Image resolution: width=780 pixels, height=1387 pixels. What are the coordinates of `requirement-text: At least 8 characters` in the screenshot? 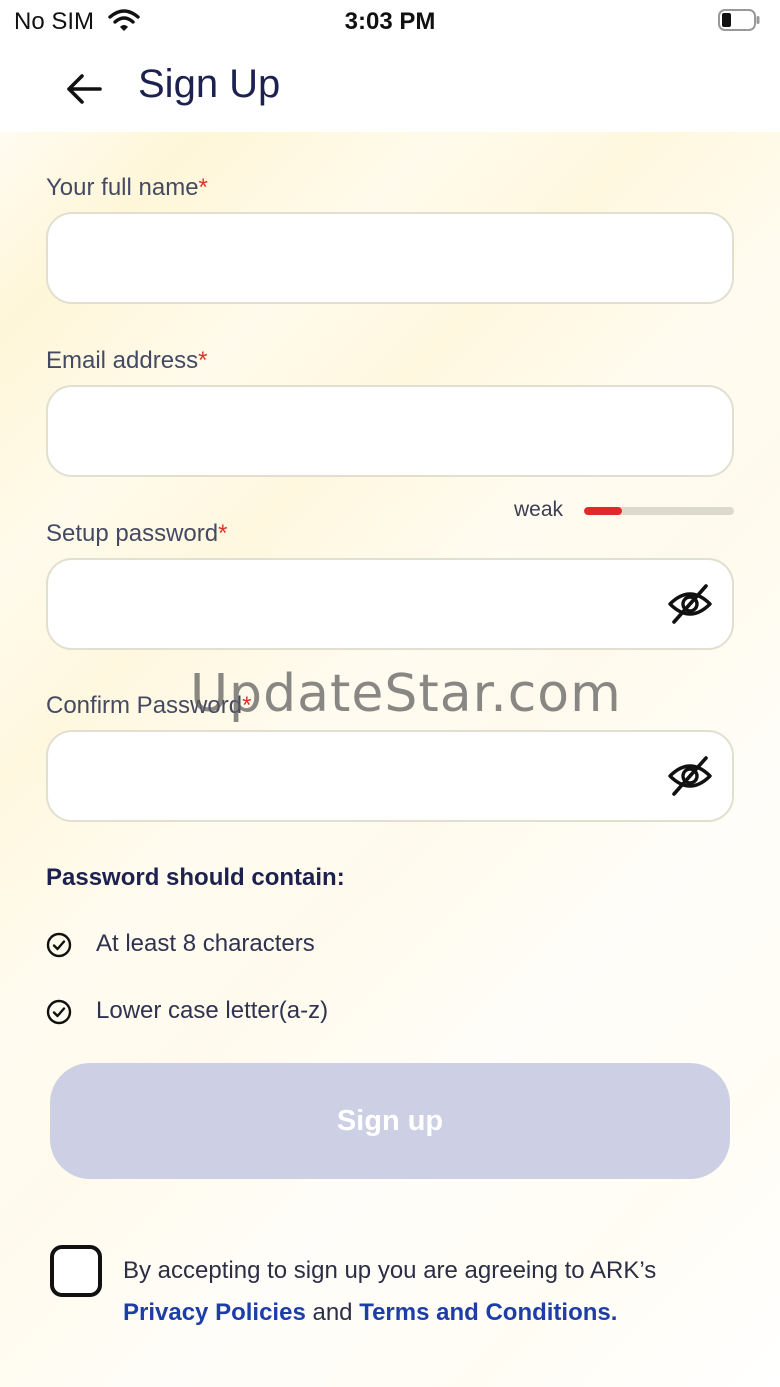 It's located at (205, 943).